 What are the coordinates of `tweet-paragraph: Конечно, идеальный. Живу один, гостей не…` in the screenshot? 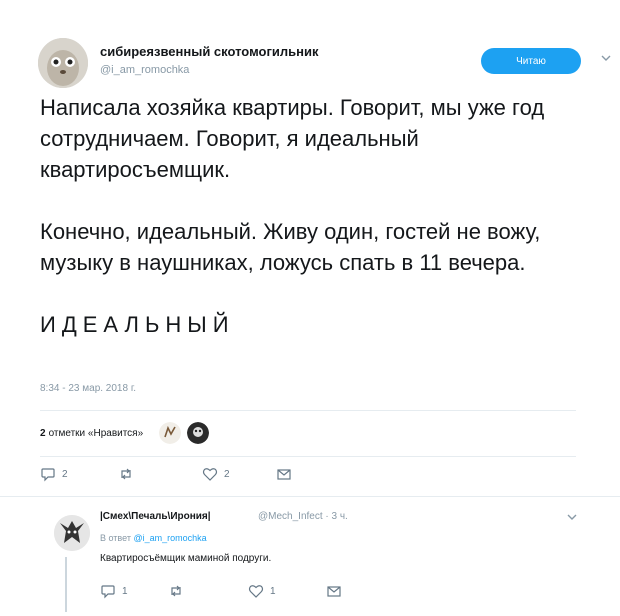 It's located at (290, 247).